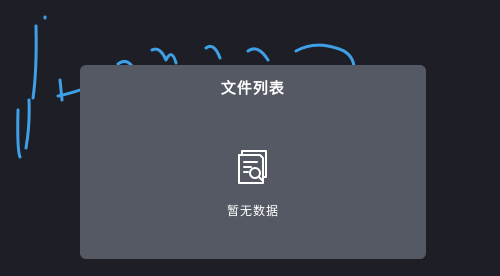  I want to click on empty-state-text: 暂无数据, so click(252, 211).